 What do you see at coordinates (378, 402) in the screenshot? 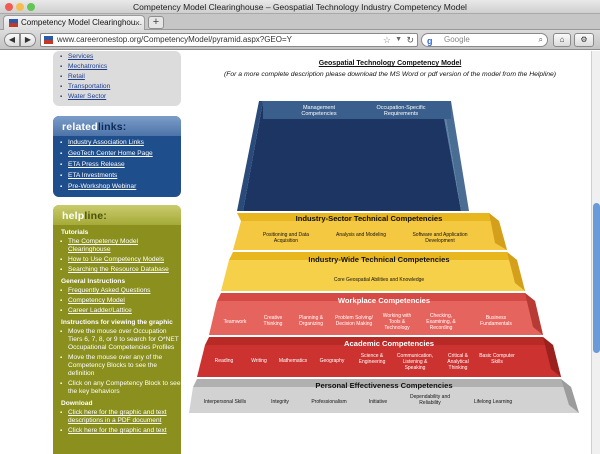
I see `personal-block-4: Initiative` at bounding box center [378, 402].